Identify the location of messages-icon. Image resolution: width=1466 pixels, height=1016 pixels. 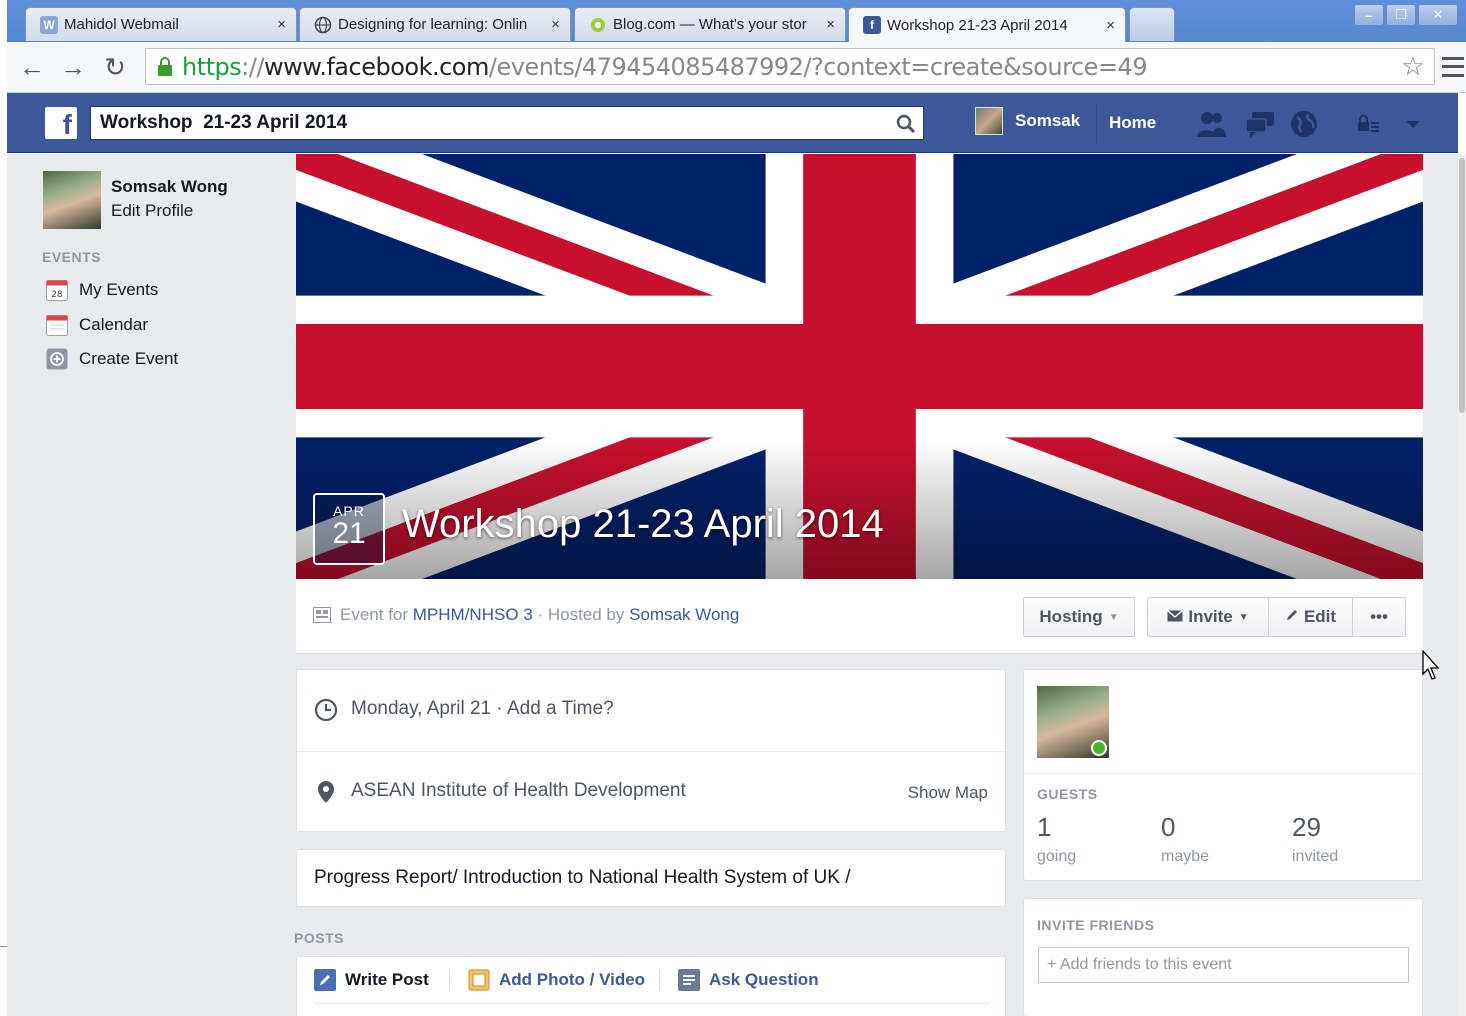
(1260, 124).